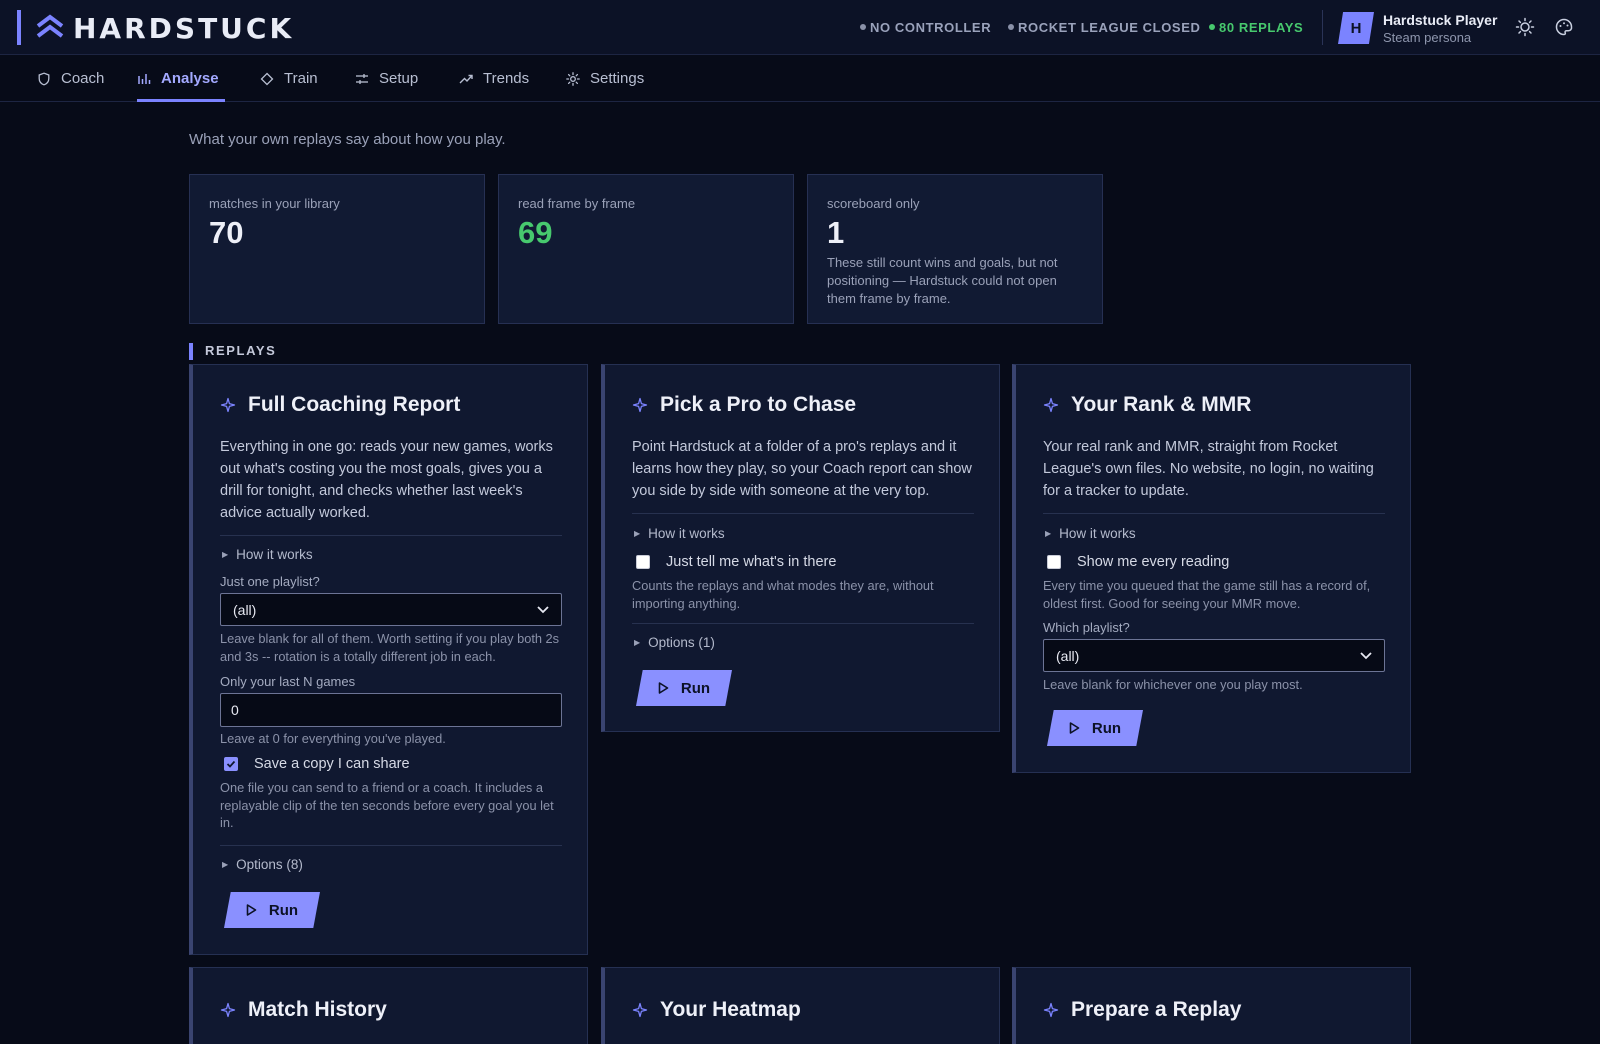 The image size is (1600, 1044). I want to click on lastn-hint: Leave at 0 for everything you've played., so click(333, 738).